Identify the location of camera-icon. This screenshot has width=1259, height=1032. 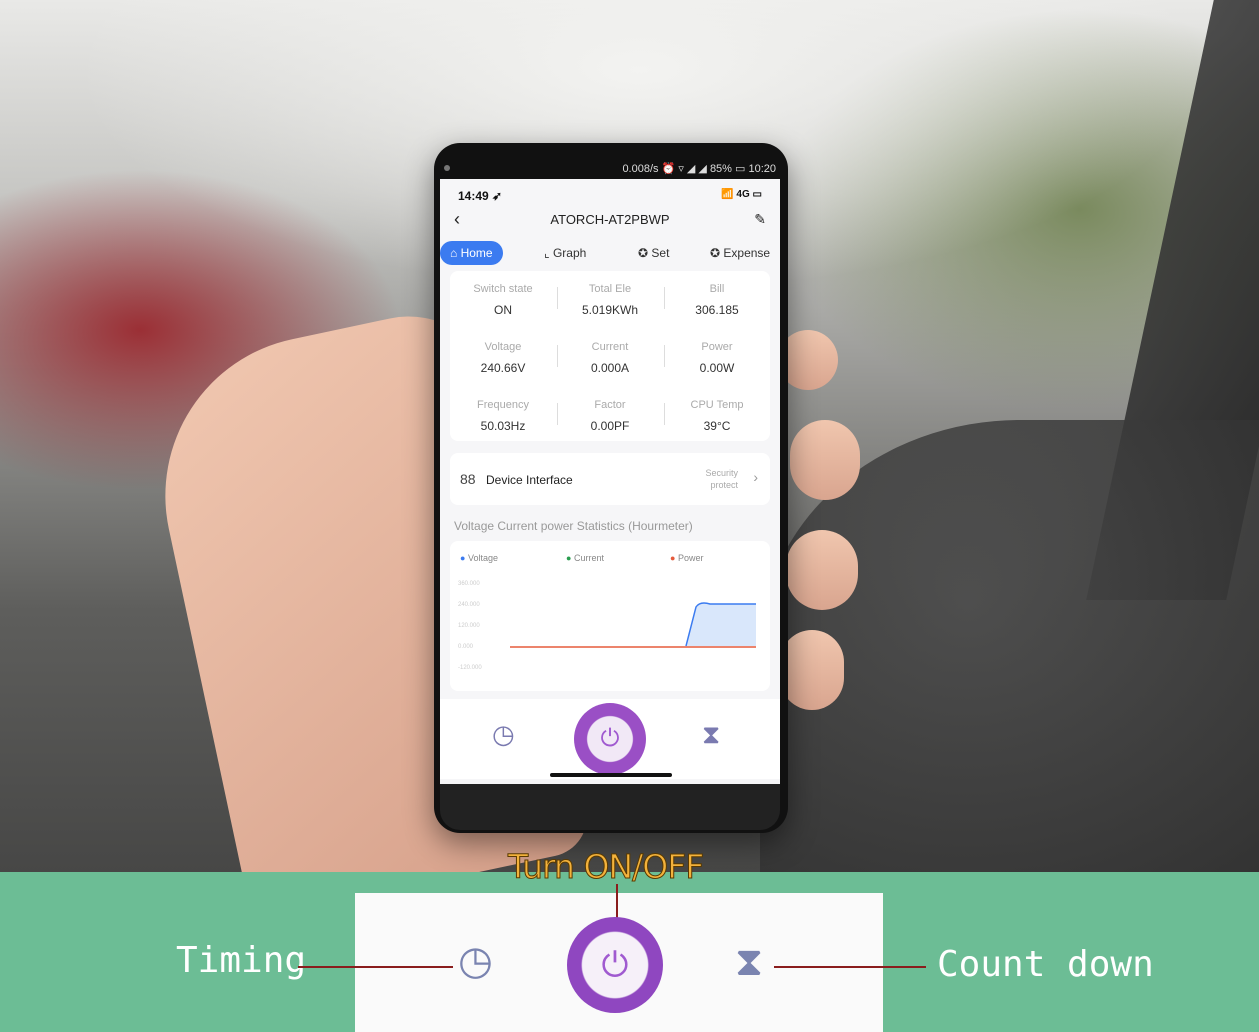
(447, 168).